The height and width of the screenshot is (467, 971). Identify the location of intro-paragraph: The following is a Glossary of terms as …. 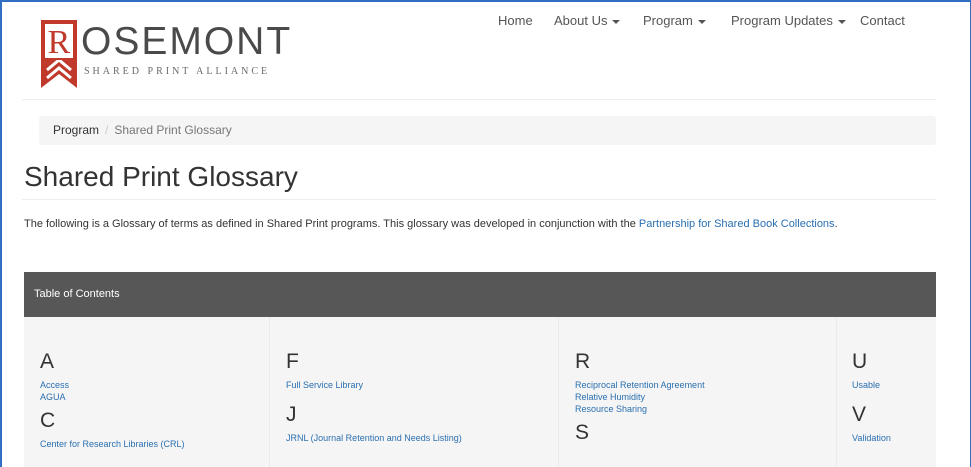
(431, 224).